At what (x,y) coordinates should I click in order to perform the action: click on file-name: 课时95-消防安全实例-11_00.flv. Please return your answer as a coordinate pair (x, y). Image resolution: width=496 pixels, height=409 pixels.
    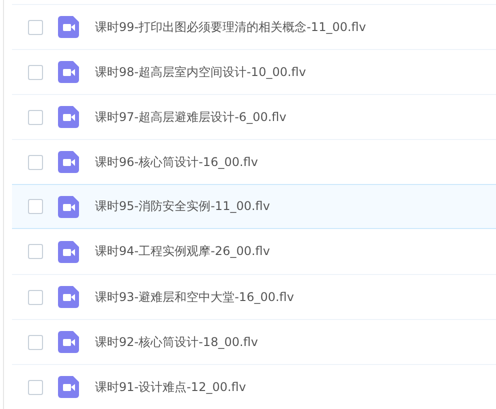
    Looking at the image, I should click on (182, 206).